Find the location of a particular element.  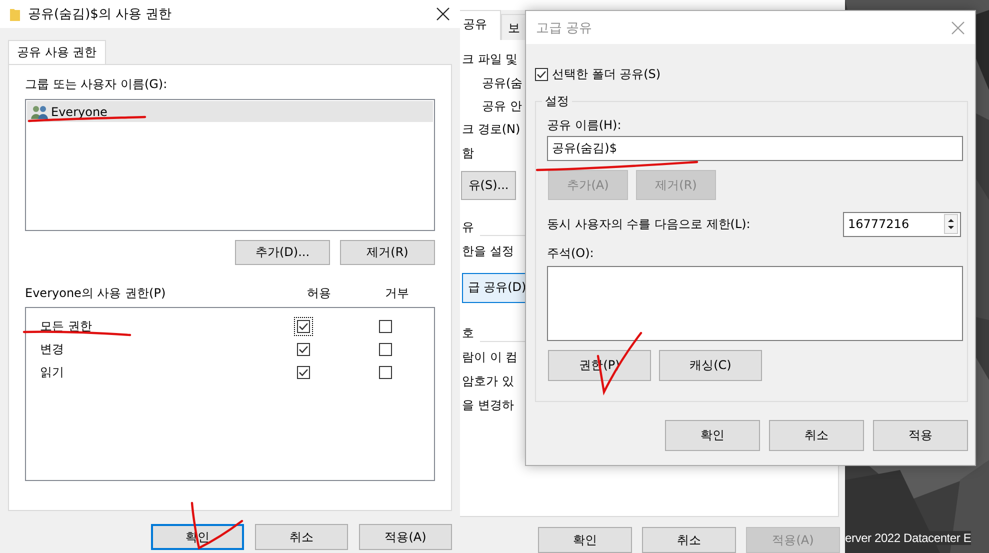

user-limit-spinner: 16777216 is located at coordinates (902, 224).